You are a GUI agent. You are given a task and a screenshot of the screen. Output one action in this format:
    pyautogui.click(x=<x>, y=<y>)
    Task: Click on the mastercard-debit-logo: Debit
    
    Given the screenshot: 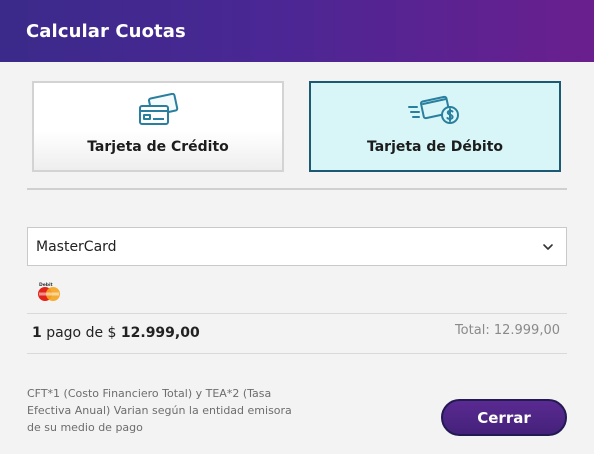 What is the action you would take?
    pyautogui.click(x=49, y=291)
    